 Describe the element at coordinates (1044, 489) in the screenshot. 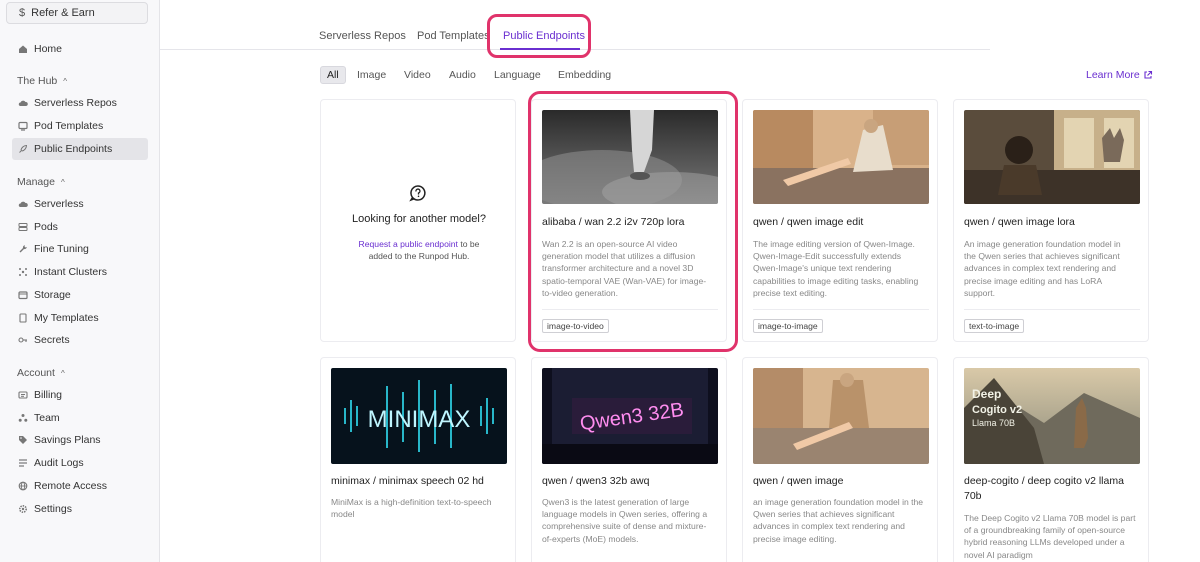

I see `model-title: deep-cogito / deep cogito v2 llama 70b` at that location.